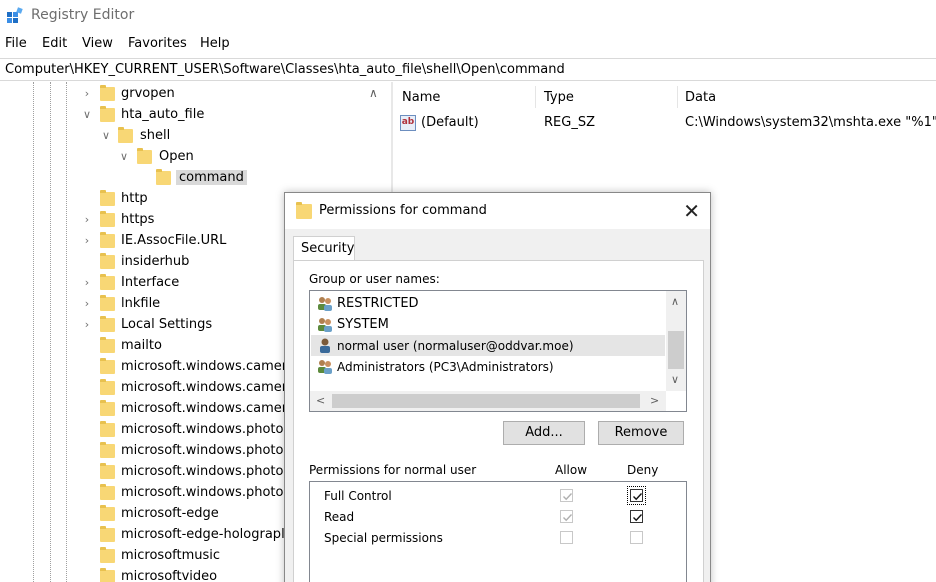  I want to click on permission-label: Special permissions, so click(383, 538).